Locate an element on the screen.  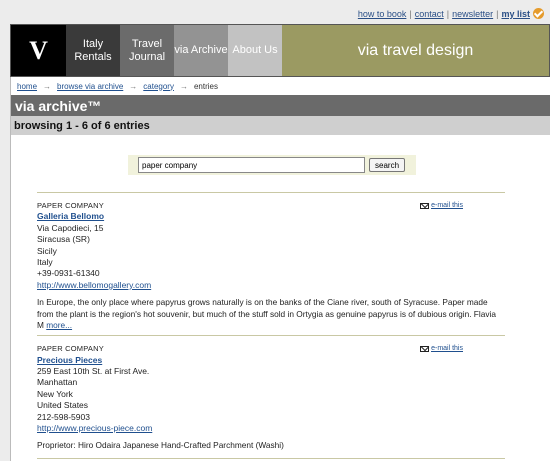
entry-name-link: Precious Pieces is located at coordinates (69, 360).